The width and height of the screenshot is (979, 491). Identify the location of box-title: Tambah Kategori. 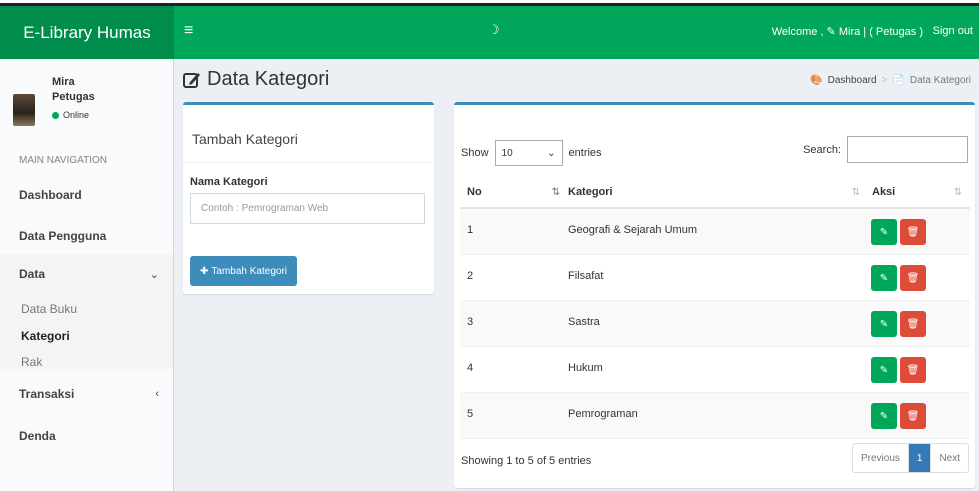
(308, 134).